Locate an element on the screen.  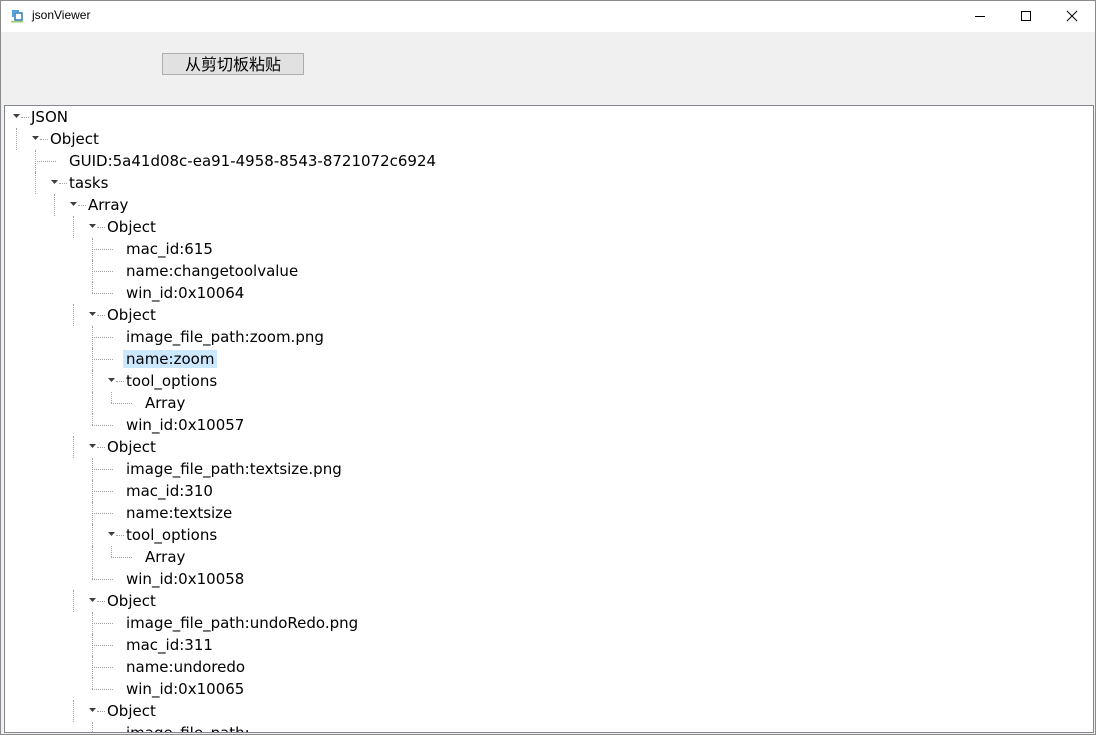
tree-node: image_file_path:undoRedo.png is located at coordinates (545, 623).